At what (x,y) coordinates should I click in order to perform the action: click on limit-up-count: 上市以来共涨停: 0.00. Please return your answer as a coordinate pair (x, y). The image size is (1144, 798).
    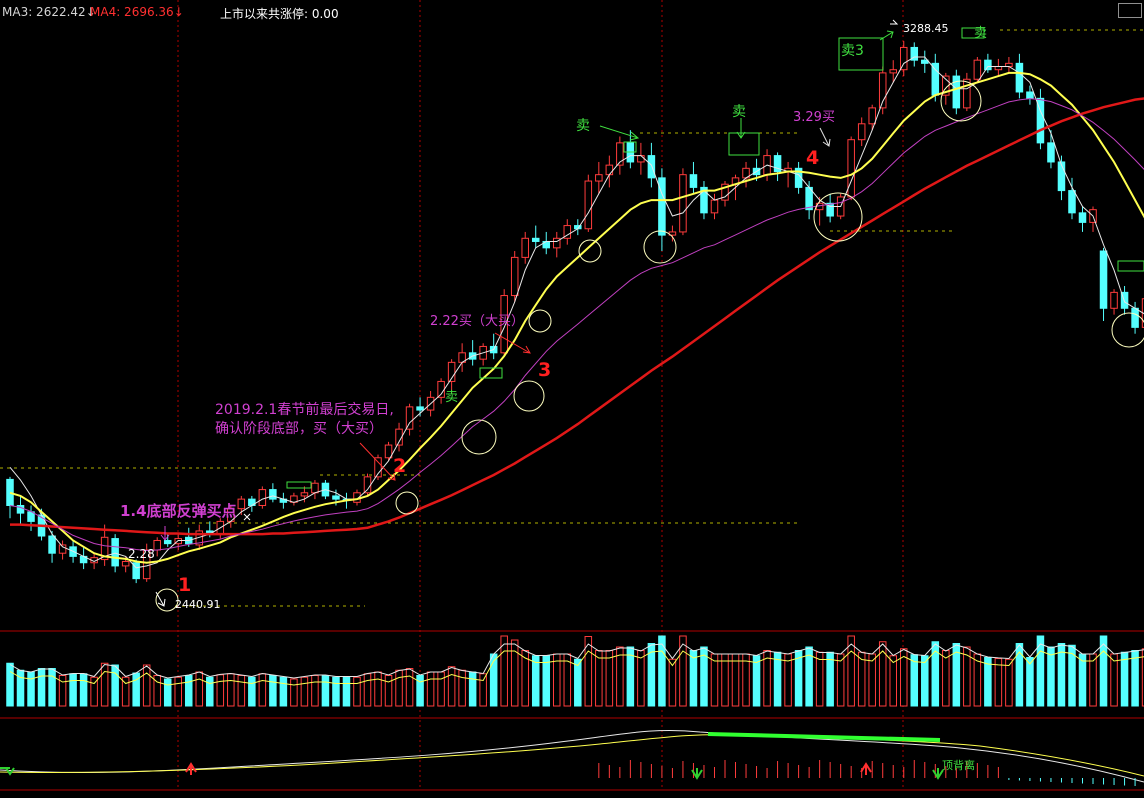
    Looking at the image, I should click on (279, 14).